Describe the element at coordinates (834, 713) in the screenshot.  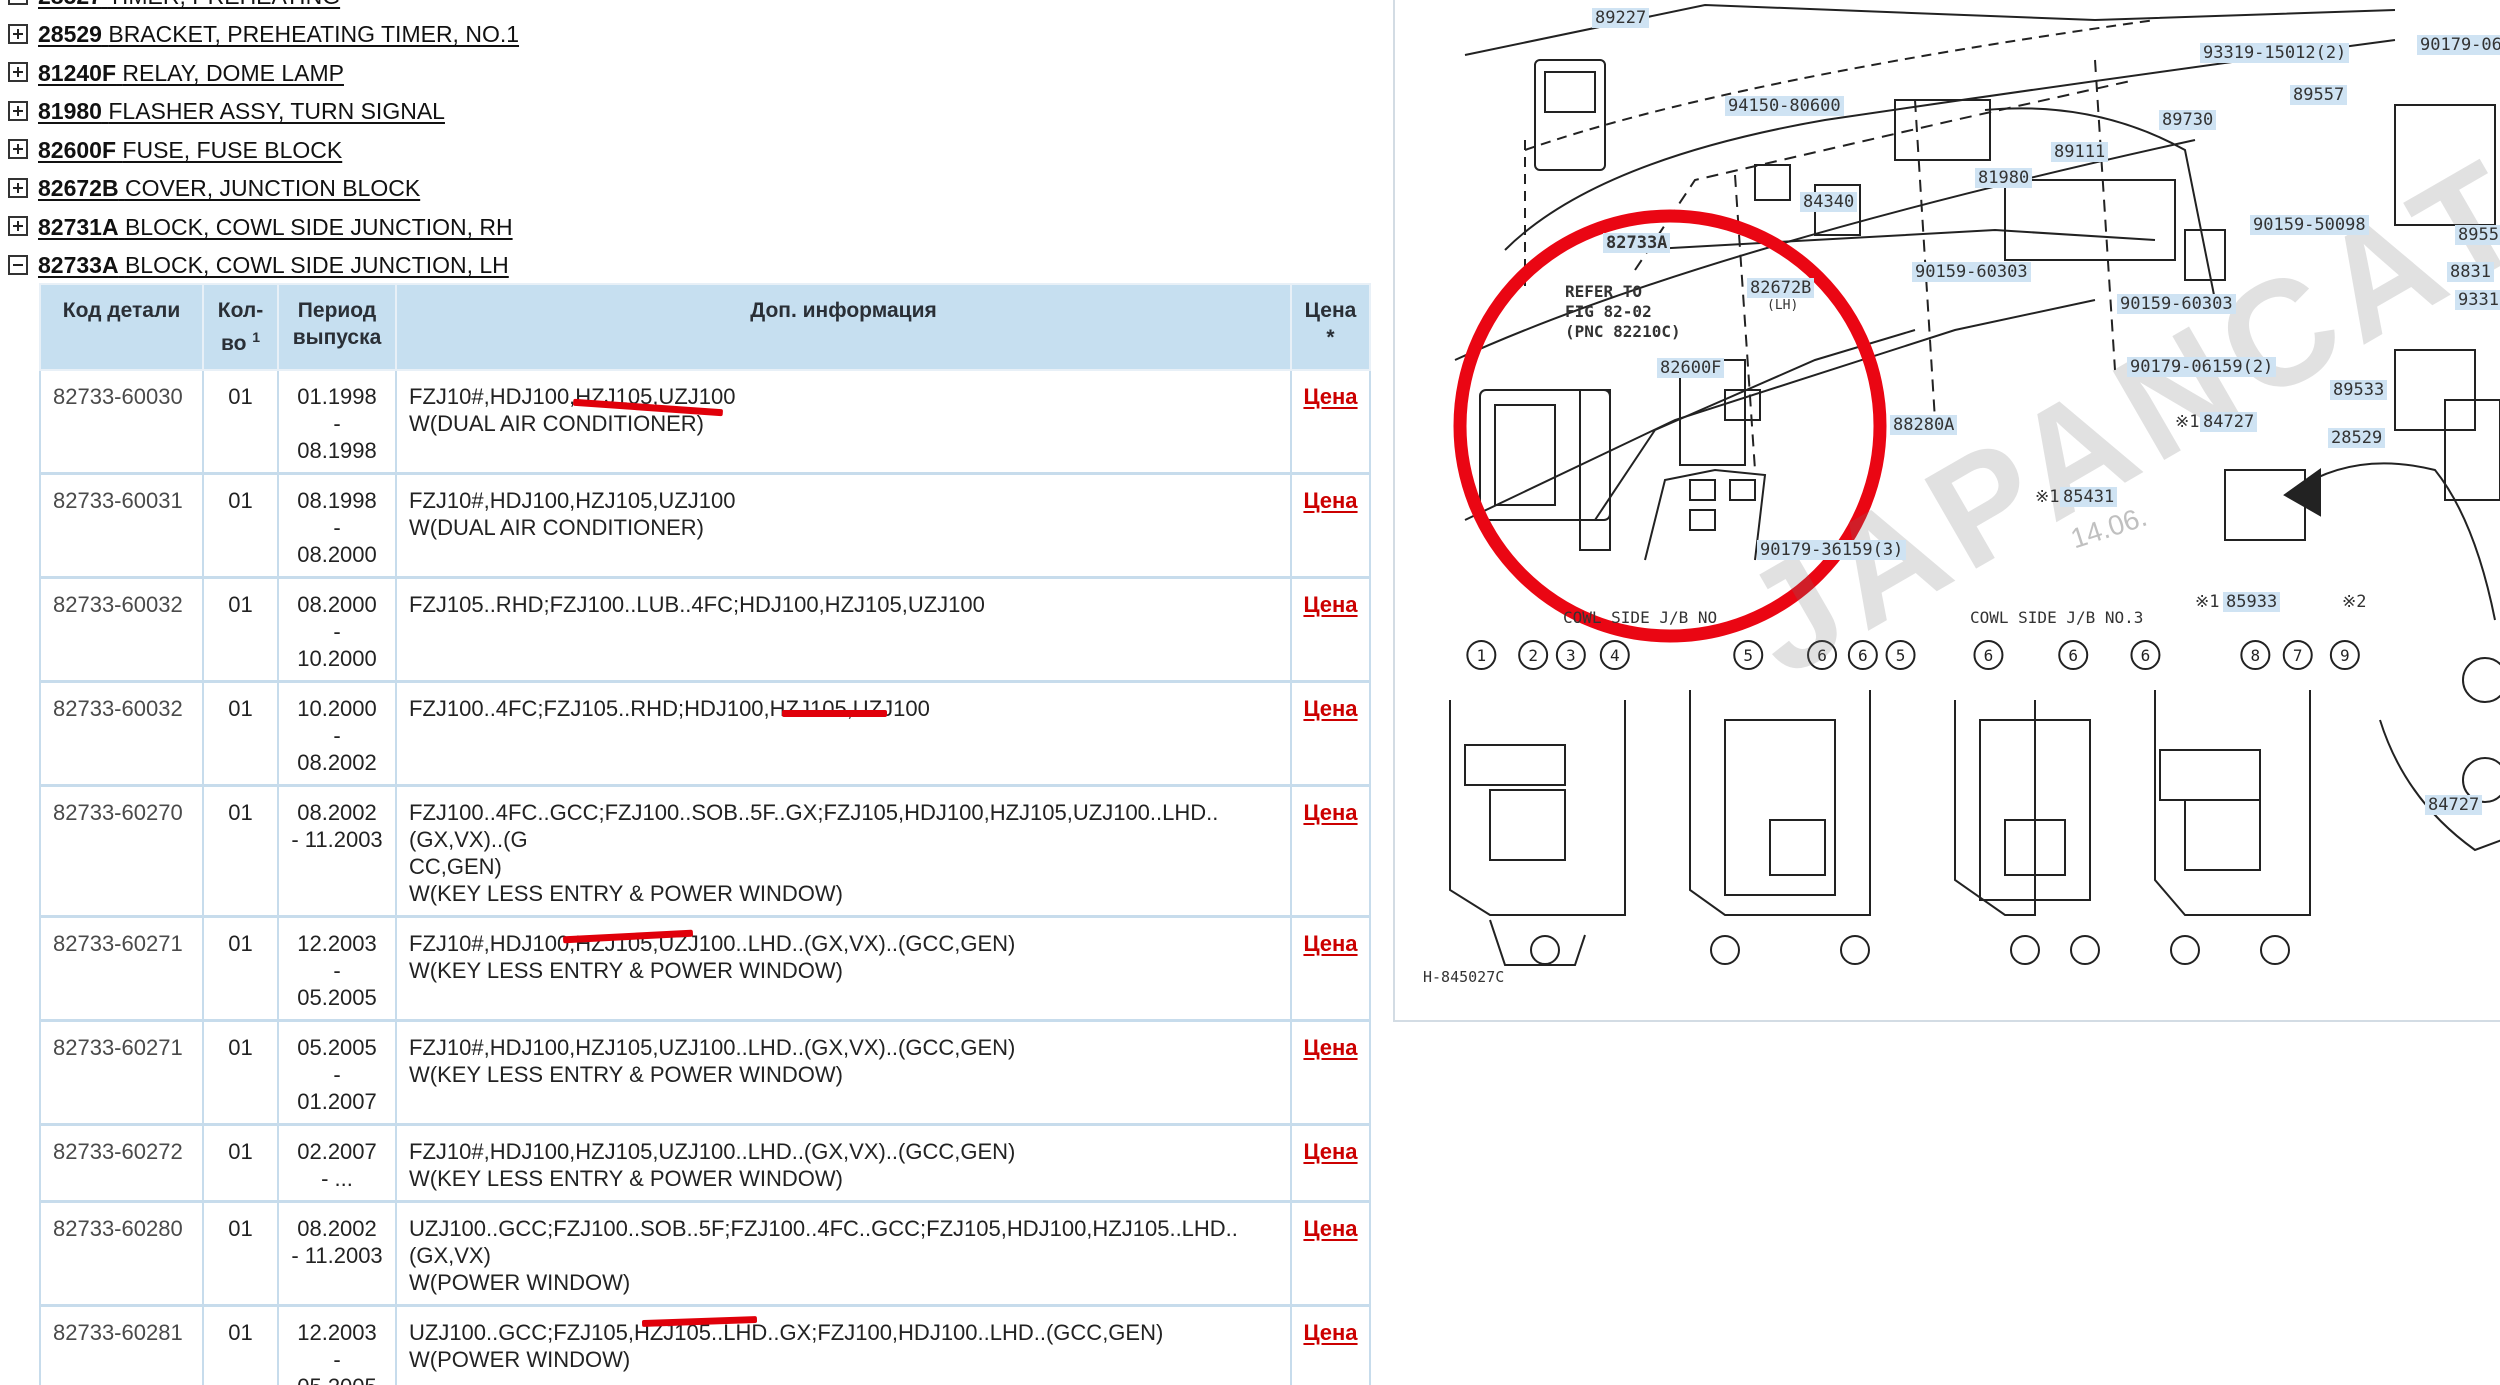
I see `highlight-stroke` at that location.